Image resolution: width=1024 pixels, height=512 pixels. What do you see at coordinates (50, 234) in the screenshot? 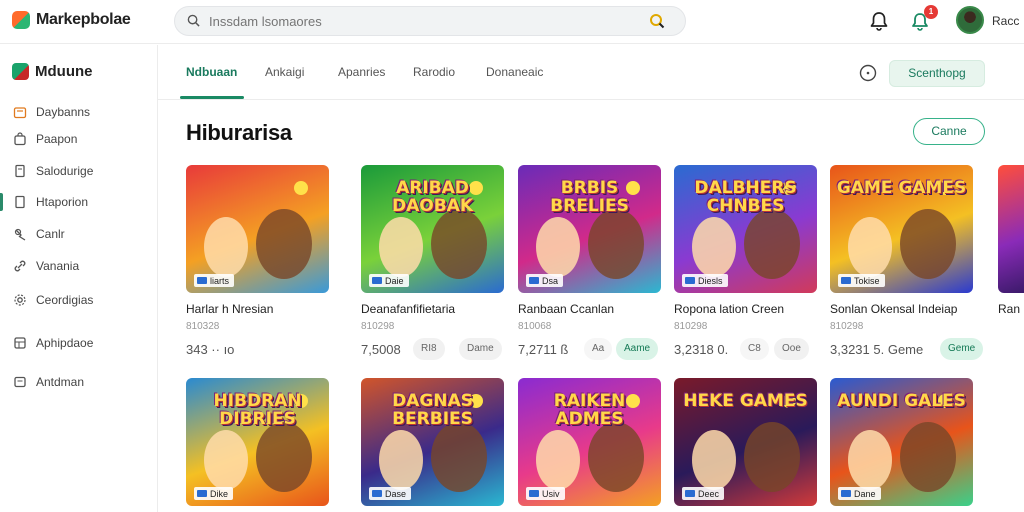
I see `sidebar-item-label: Canlr` at bounding box center [50, 234].